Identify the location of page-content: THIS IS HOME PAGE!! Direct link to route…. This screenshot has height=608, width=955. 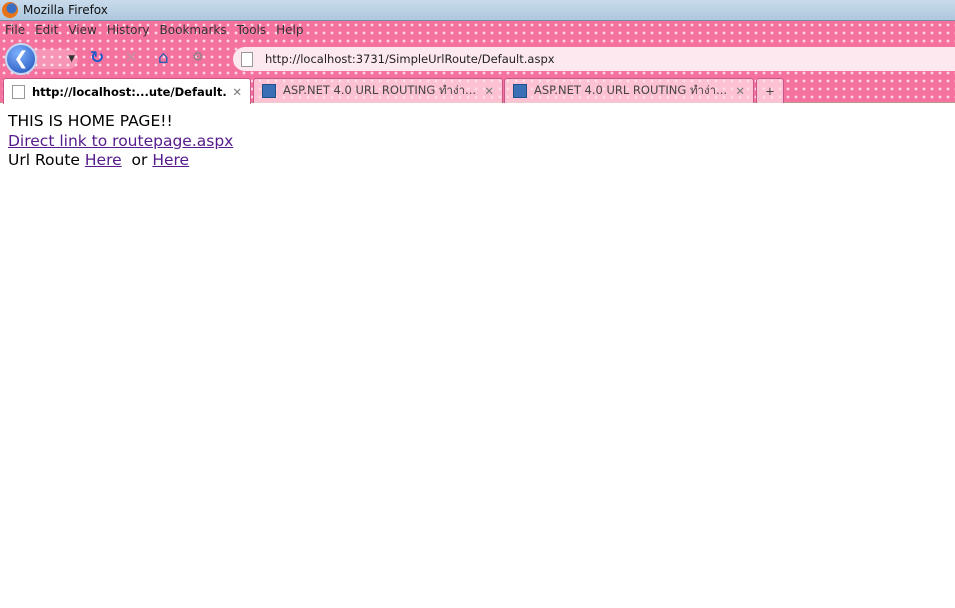
(120, 141).